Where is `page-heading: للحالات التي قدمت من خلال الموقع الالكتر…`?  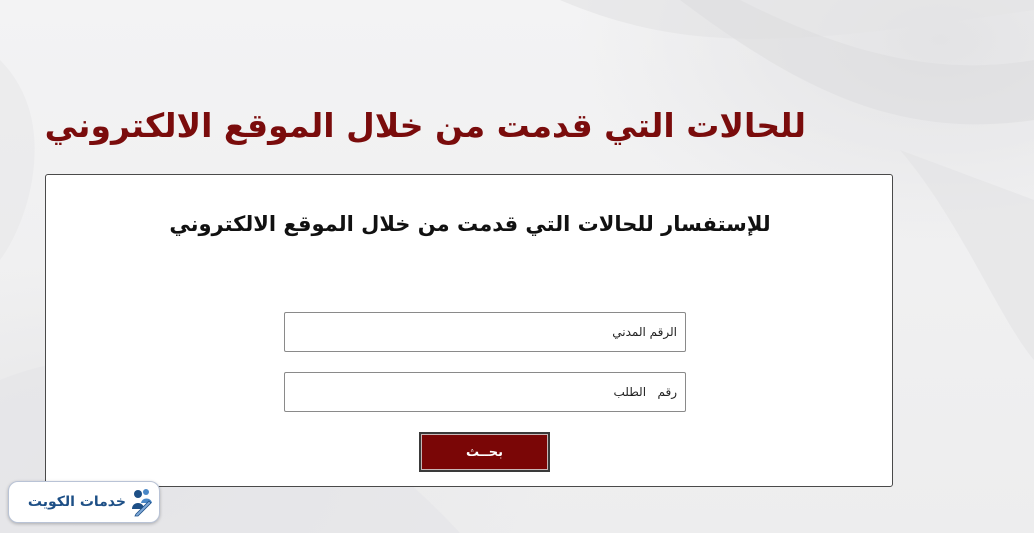
page-heading: للحالات التي قدمت من خلال الموقع الالكتر… is located at coordinates (425, 125).